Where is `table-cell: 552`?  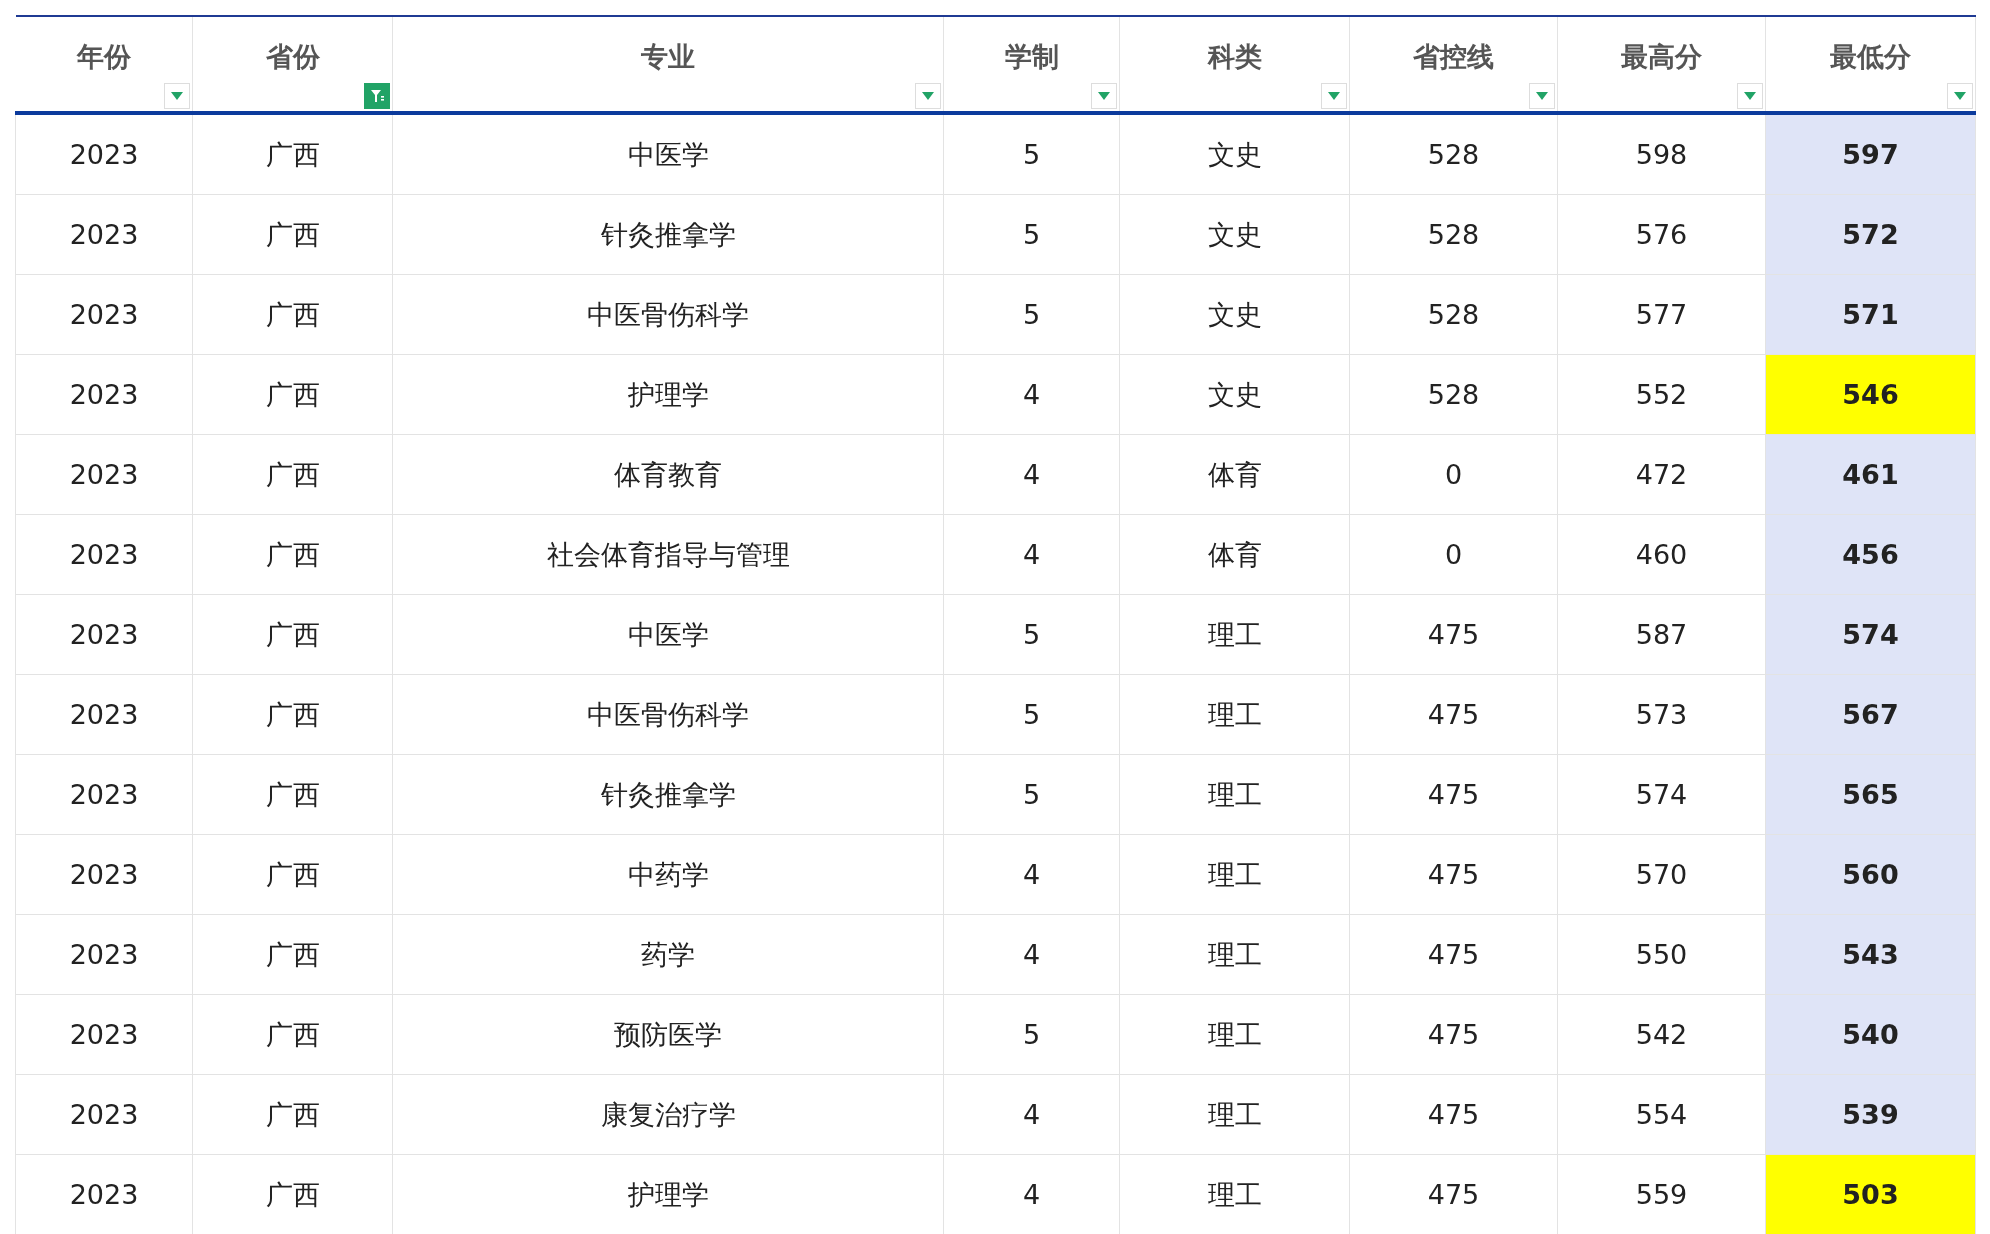
table-cell: 552 is located at coordinates (1661, 394).